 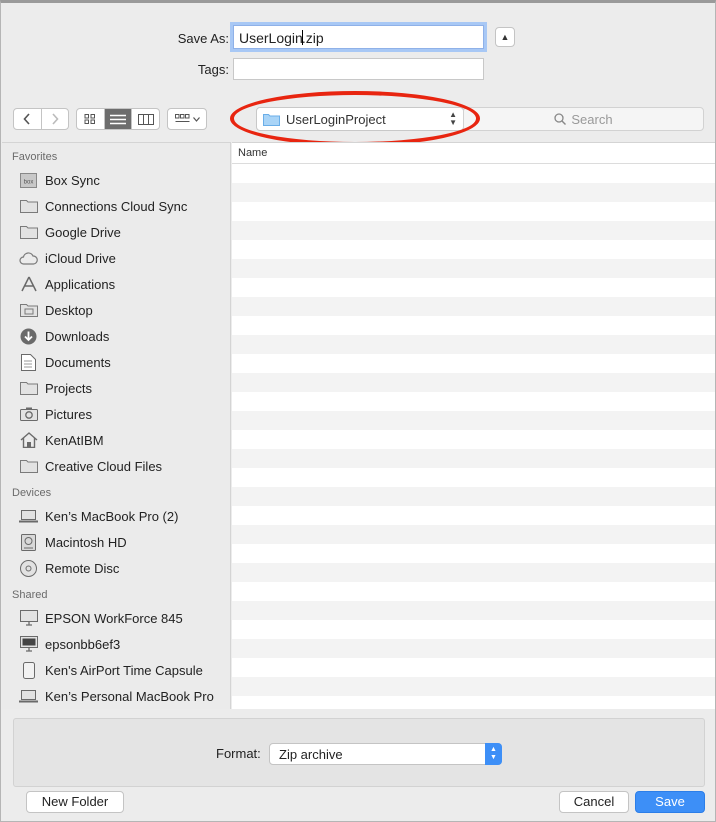 I want to click on format-value: Zip archive, so click(x=311, y=754).